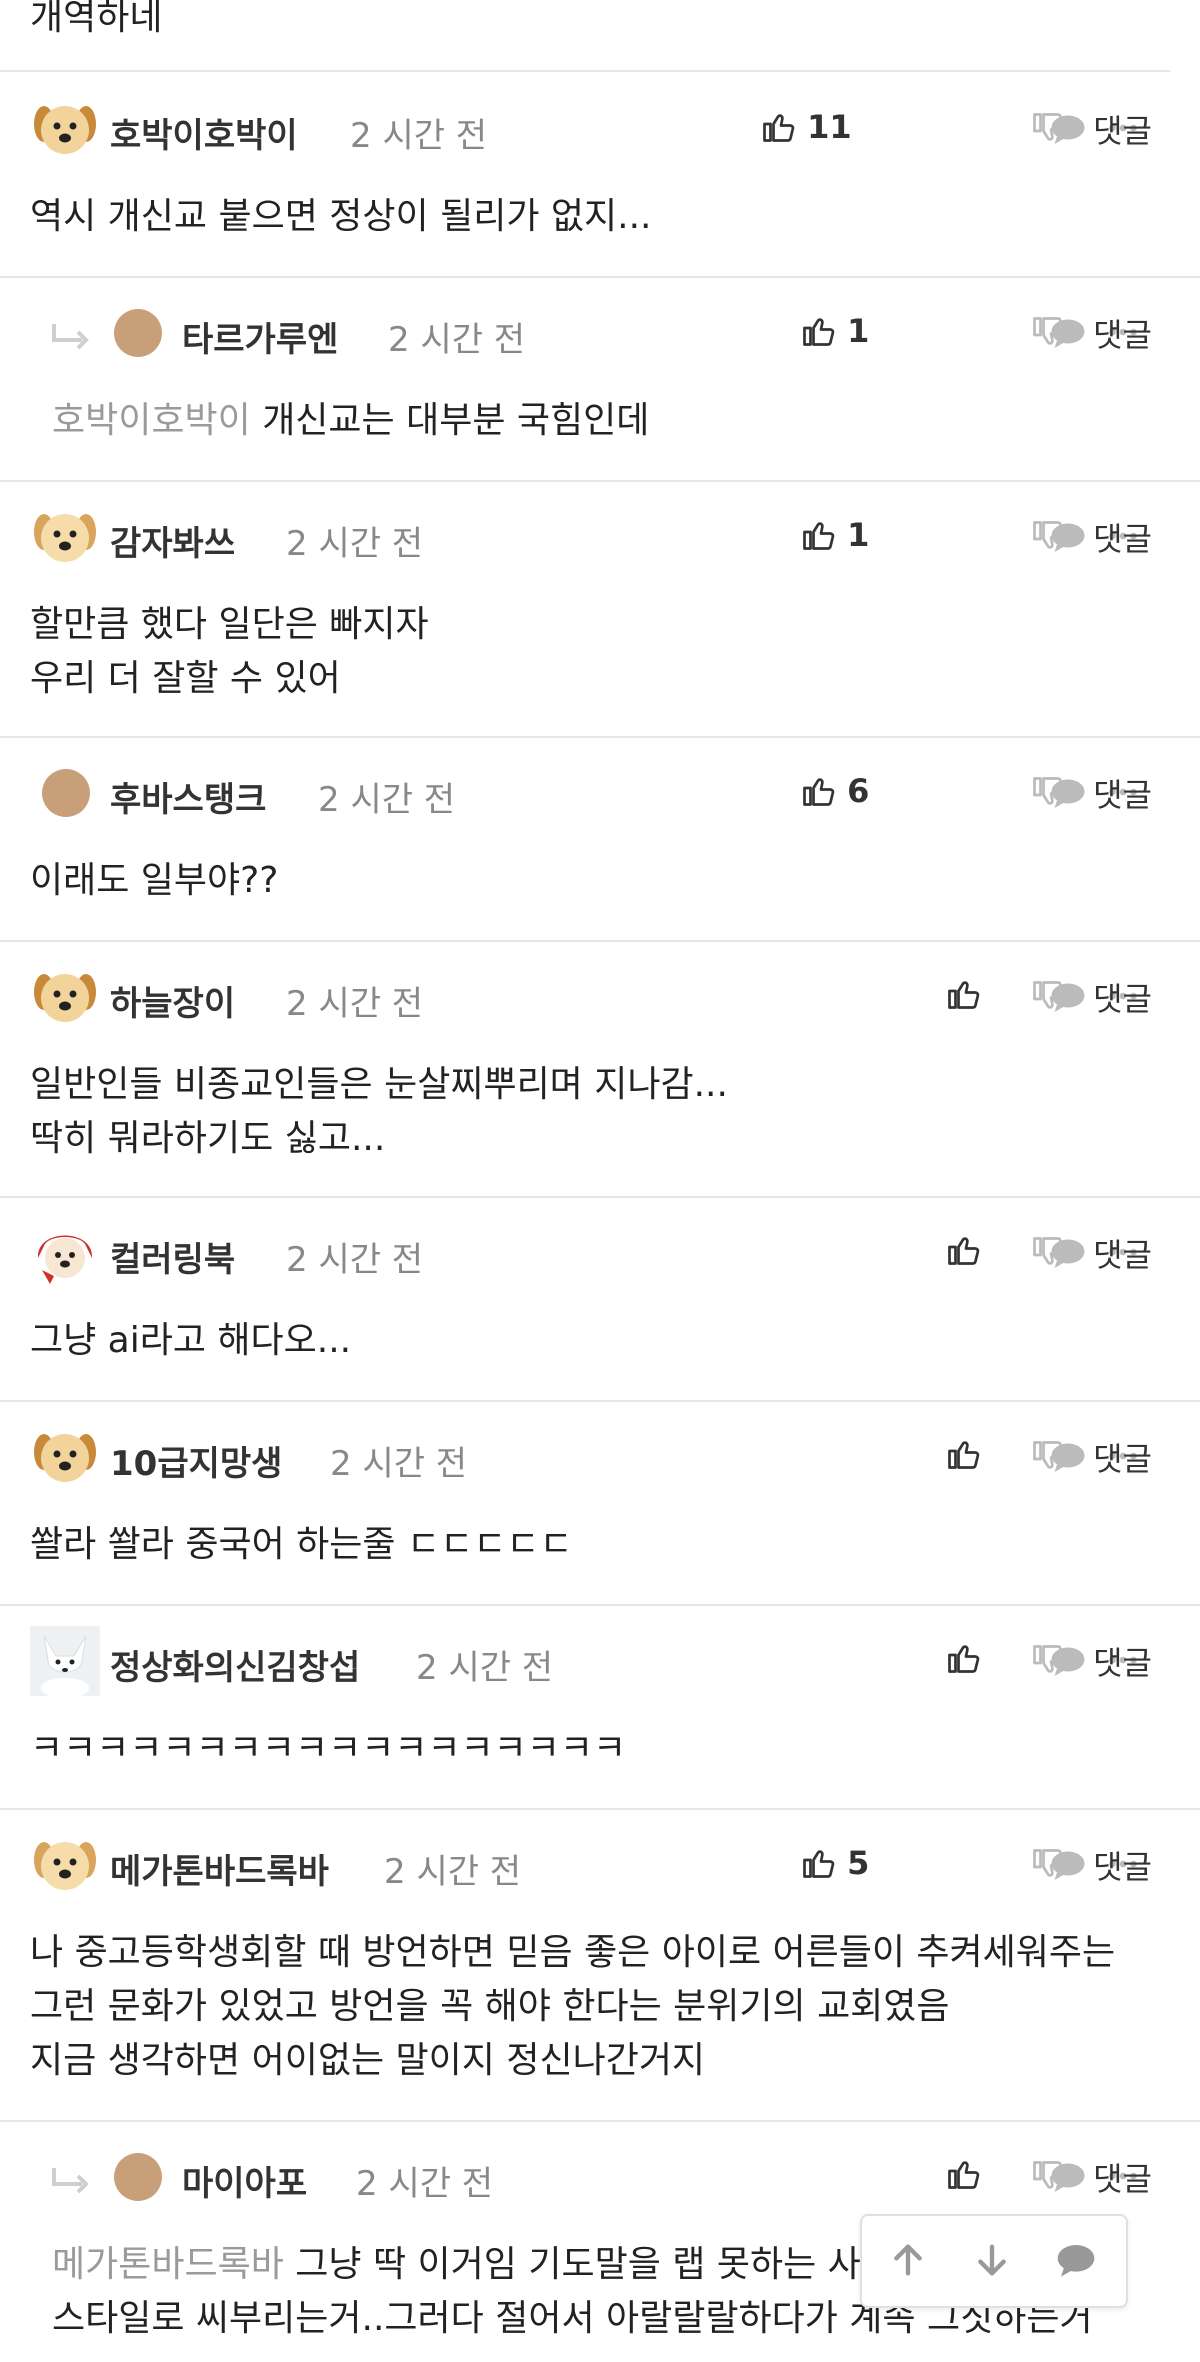 Image resolution: width=1200 pixels, height=2362 pixels. I want to click on like-button: 6, so click(834, 792).